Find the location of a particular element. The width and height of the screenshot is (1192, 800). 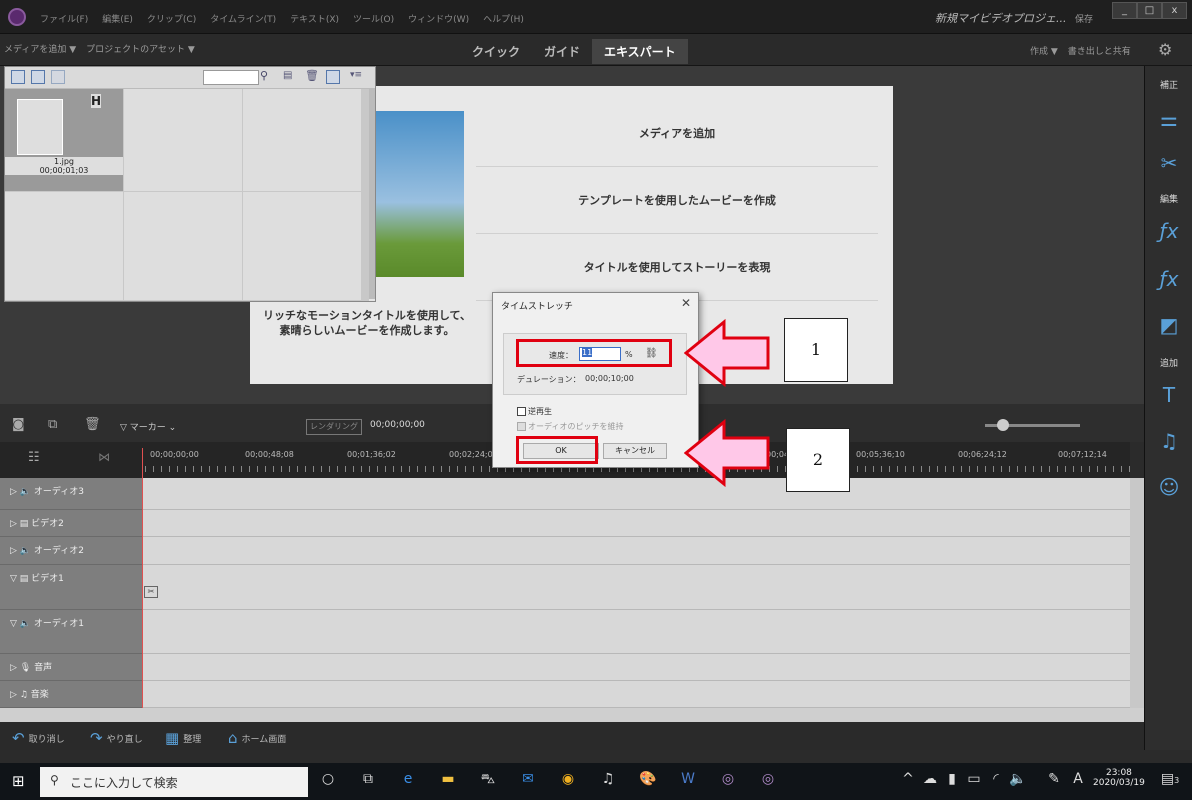

image-filter-icon is located at coordinates (38, 77).